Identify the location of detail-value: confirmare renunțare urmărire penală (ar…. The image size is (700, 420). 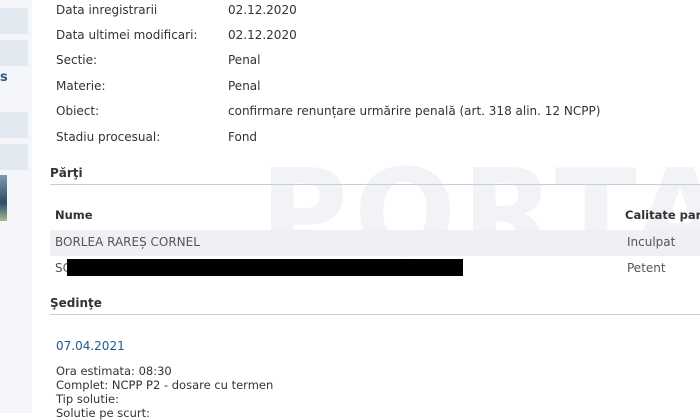
(414, 111).